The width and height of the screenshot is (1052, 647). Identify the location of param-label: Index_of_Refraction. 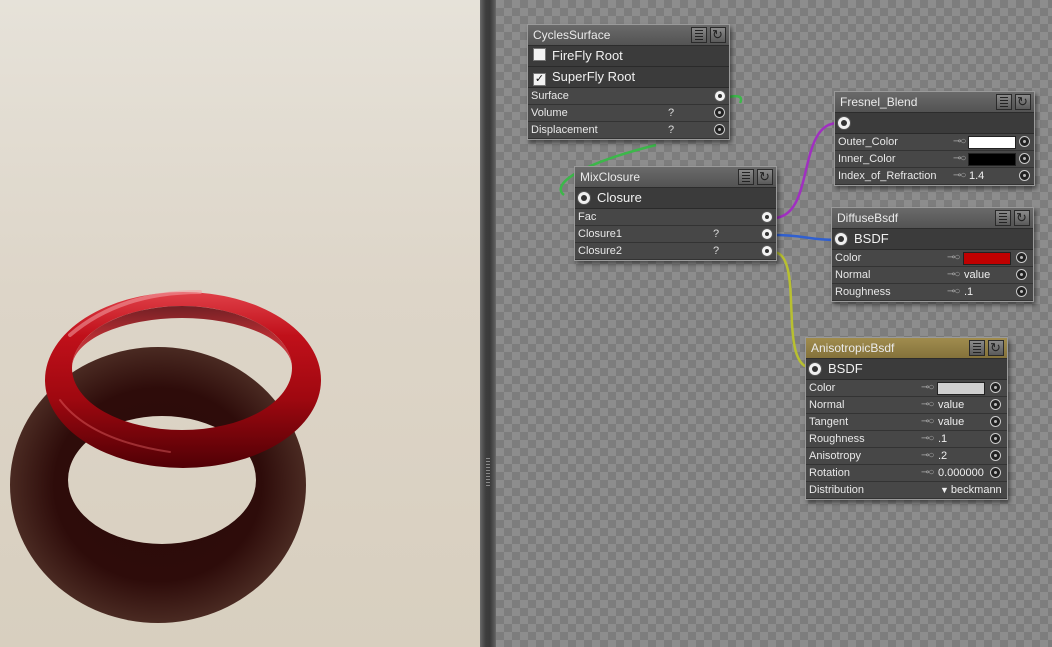
(887, 176).